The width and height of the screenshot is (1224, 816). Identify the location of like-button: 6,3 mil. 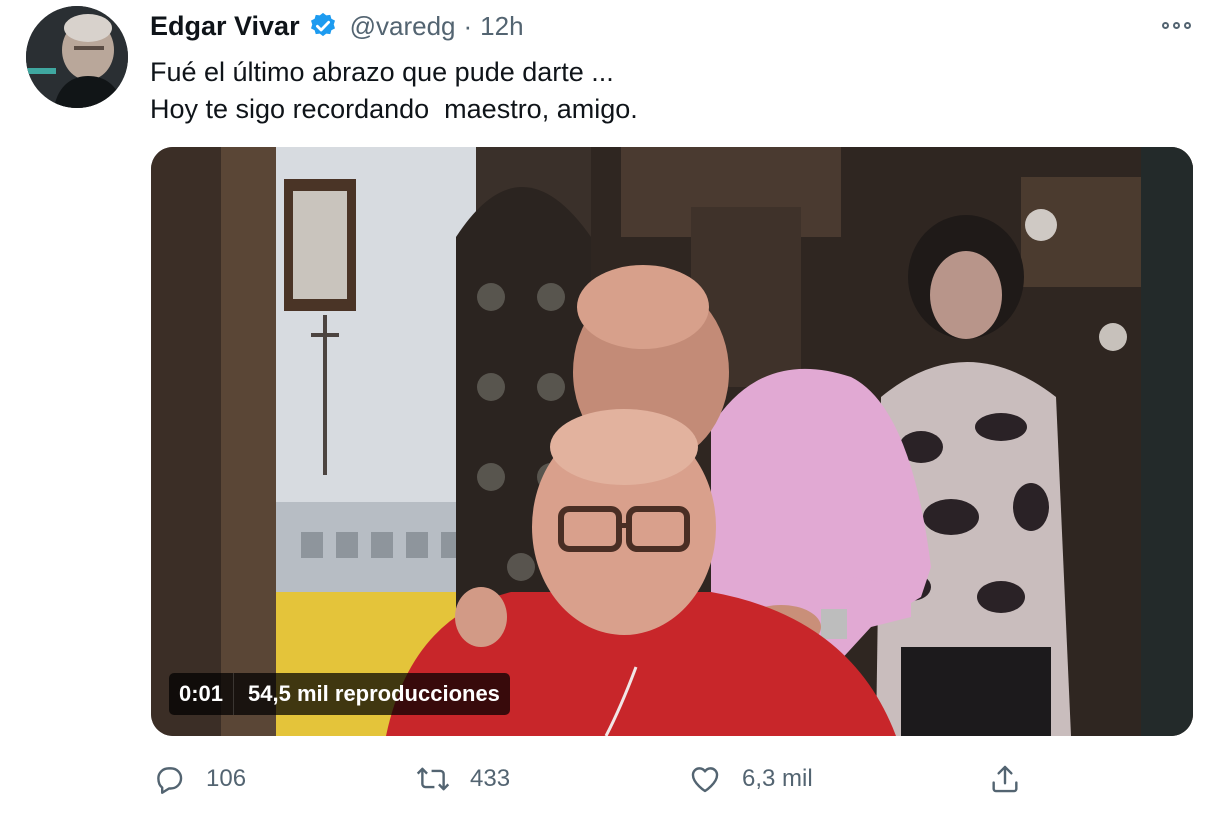
(749, 779).